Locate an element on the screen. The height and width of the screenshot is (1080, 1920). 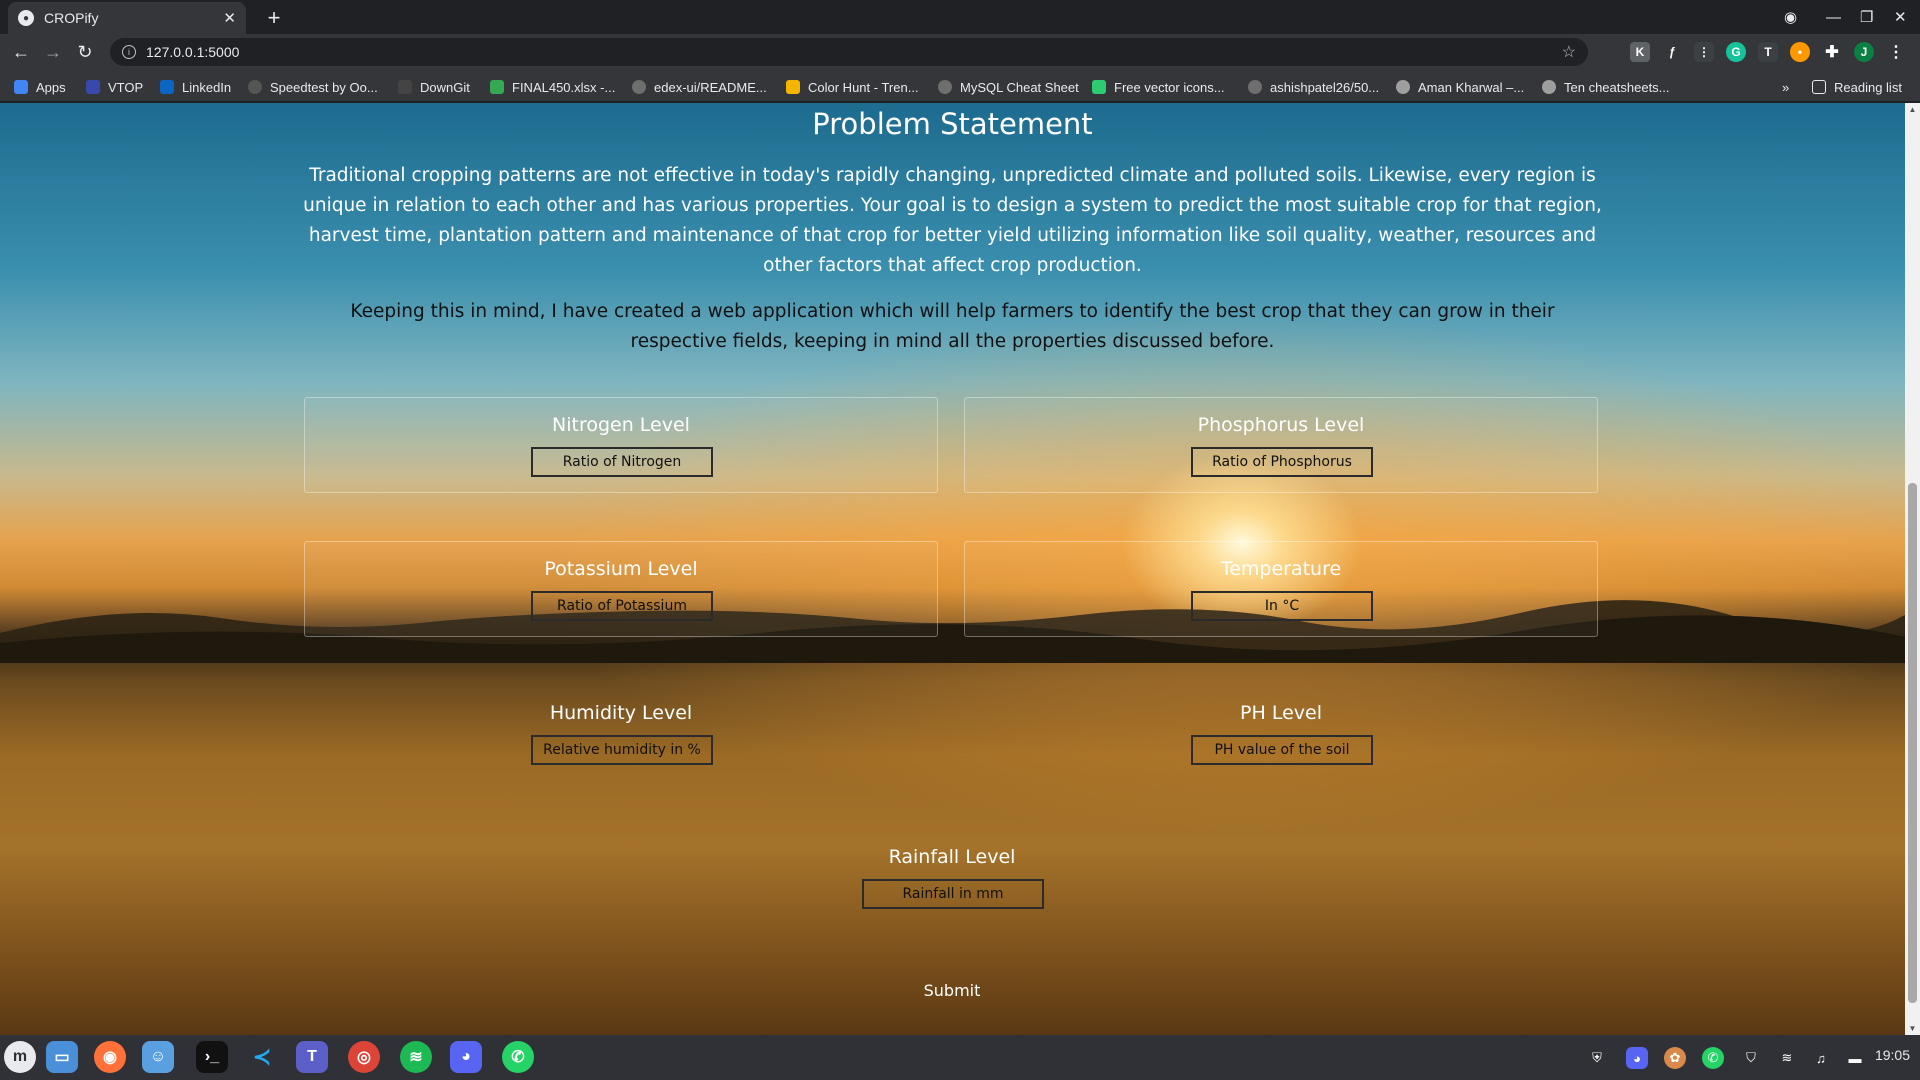
tab-title: CROPify is located at coordinates (71, 18).